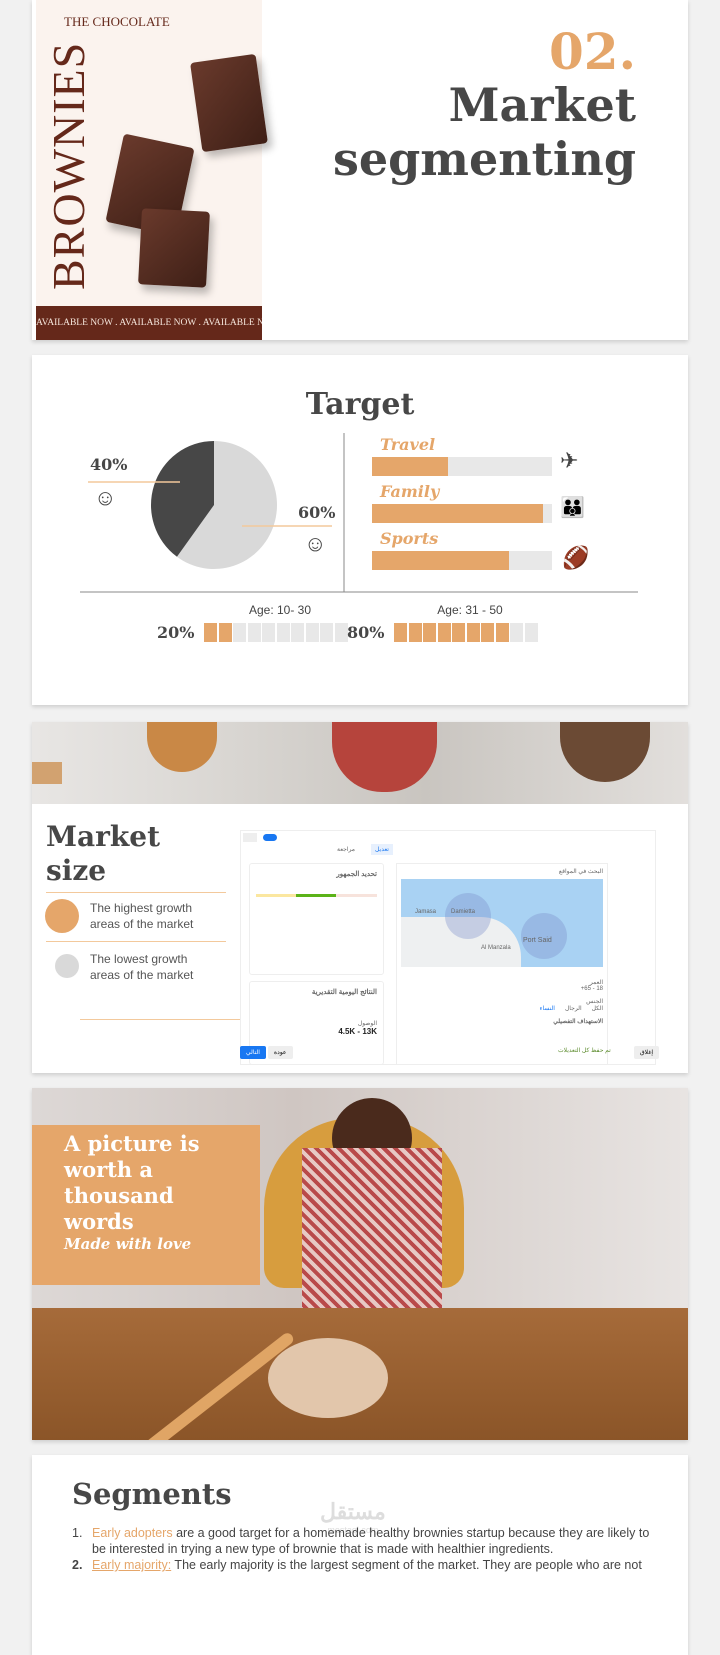  I want to click on section-title: Market segmenting, so click(484, 132).